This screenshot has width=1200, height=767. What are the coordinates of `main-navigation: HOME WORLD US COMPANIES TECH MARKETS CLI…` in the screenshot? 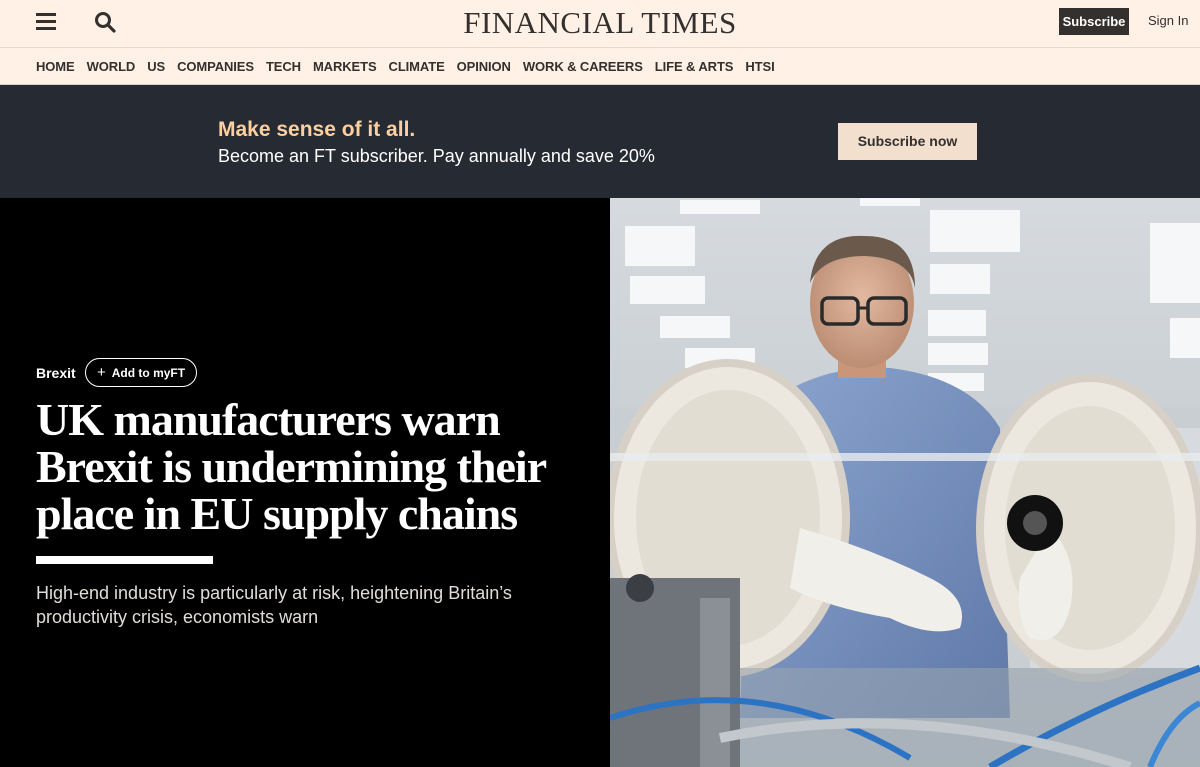 It's located at (600, 66).